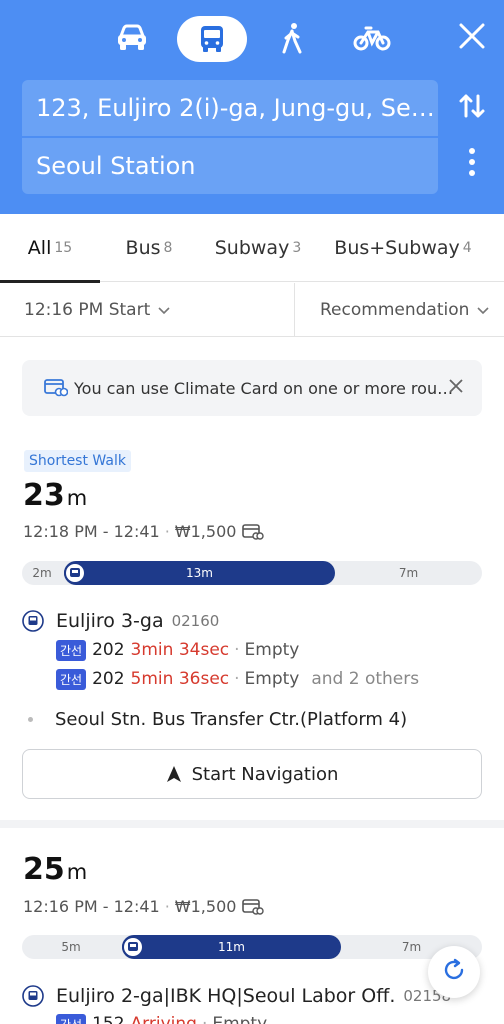  I want to click on bus-arrival-row: 간선 152 Arriving · Empty, so click(161, 1018).